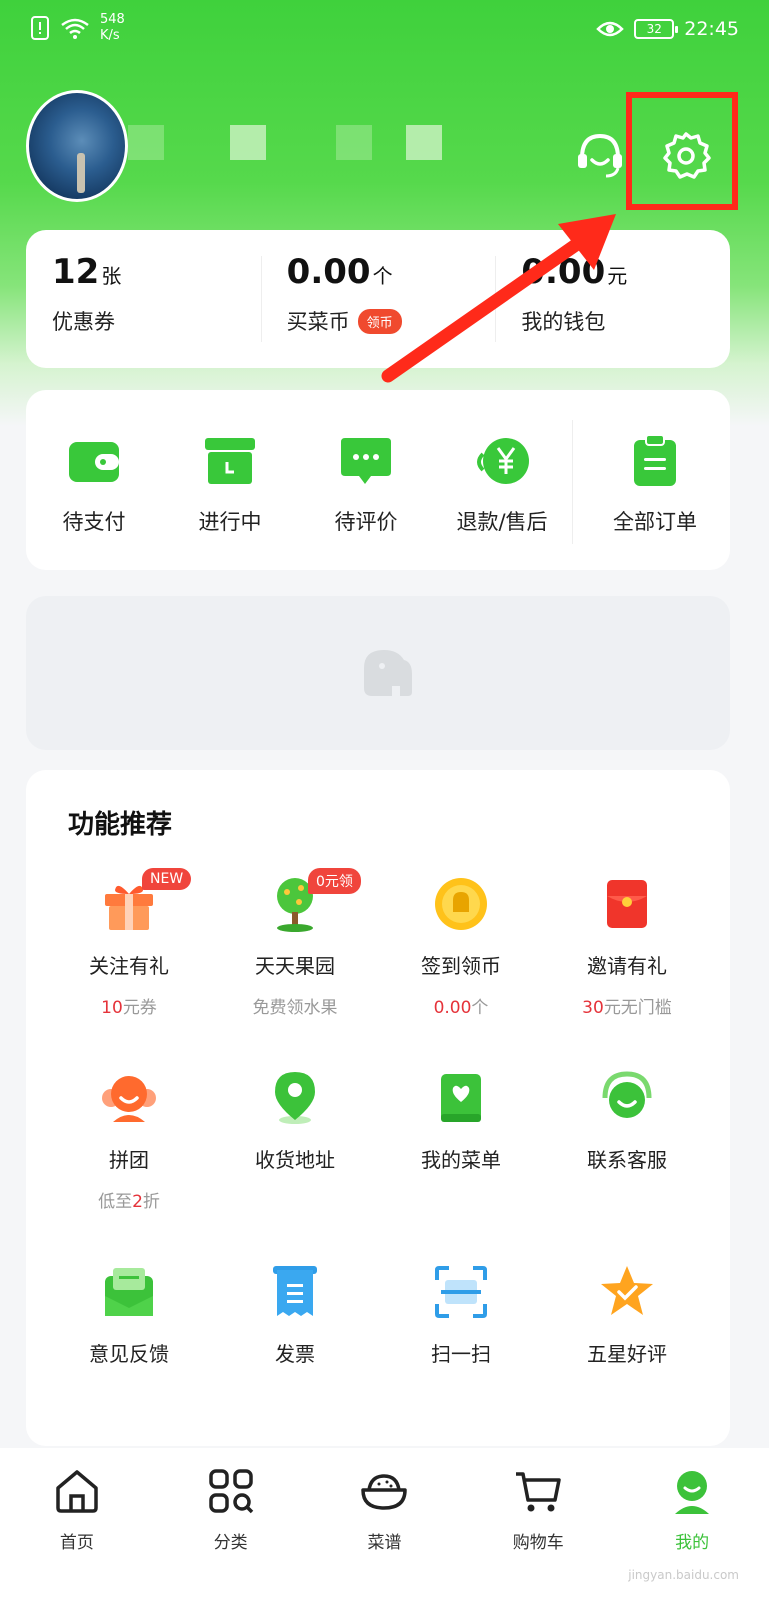 Image resolution: width=769 pixels, height=1600 pixels. Describe the element at coordinates (230, 1543) in the screenshot. I see `nav-label: 分类` at that location.